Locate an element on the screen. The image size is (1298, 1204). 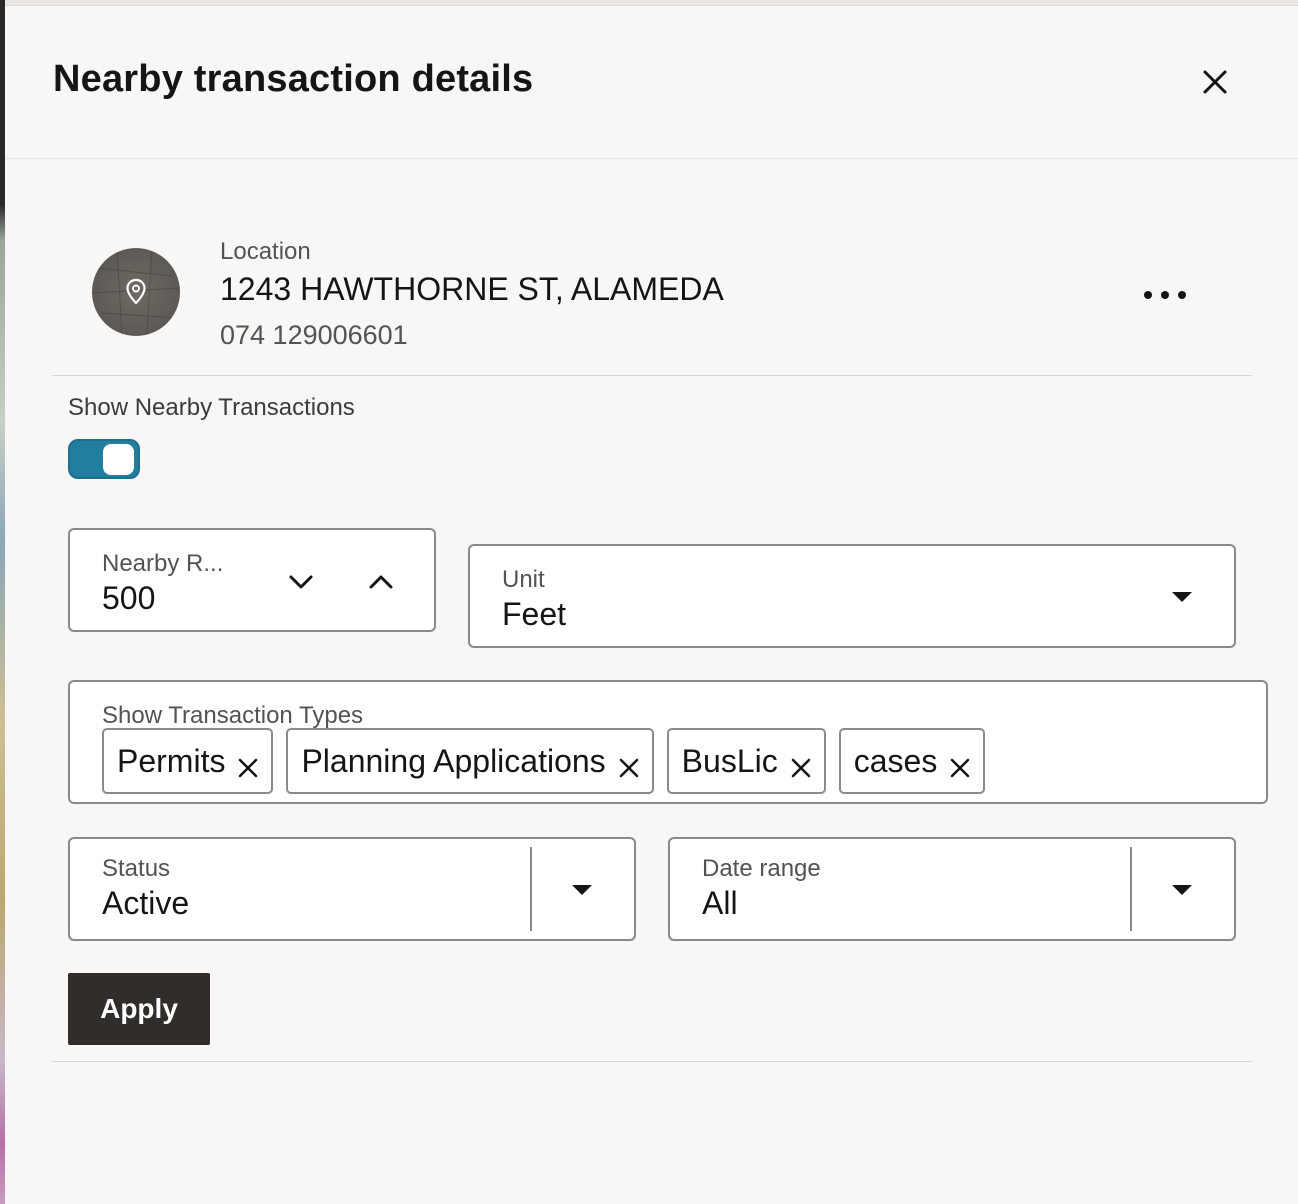
chip-buslic: BusLic is located at coordinates (746, 761).